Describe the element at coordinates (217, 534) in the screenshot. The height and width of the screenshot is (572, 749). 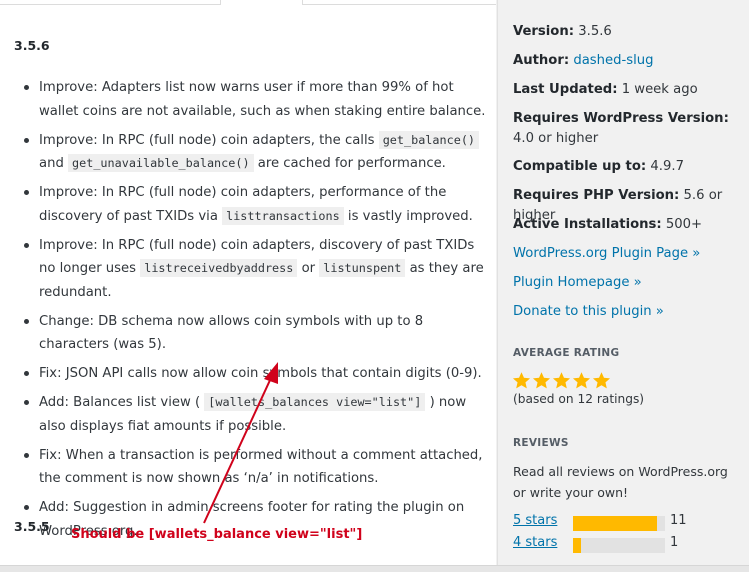
I see `annotation-text: Should be [wallets_balance view="list"]` at that location.